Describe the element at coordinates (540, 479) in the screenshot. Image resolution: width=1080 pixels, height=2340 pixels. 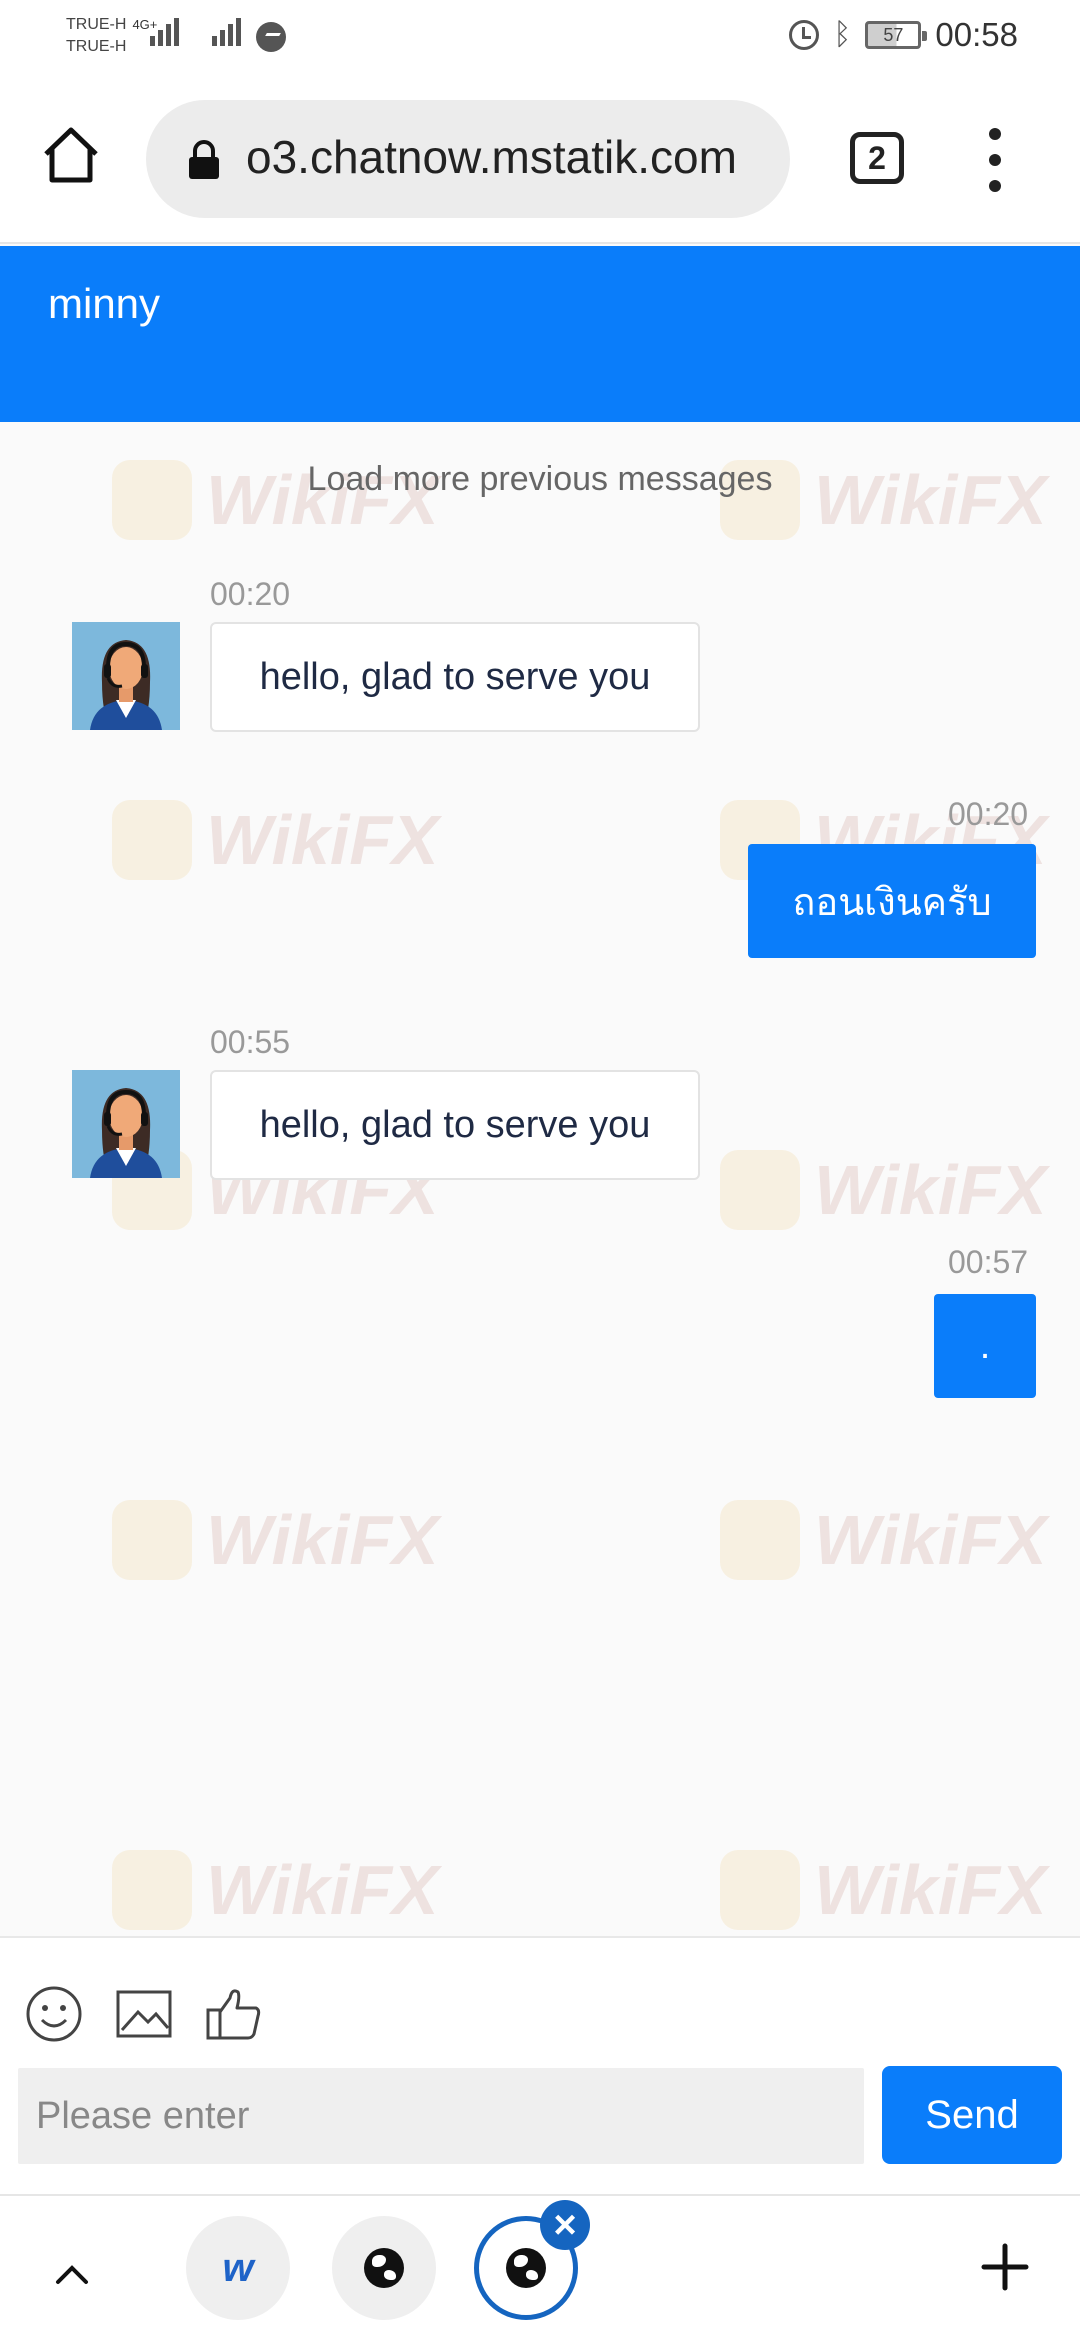
I see `load-more-link: Load more previous messages` at that location.